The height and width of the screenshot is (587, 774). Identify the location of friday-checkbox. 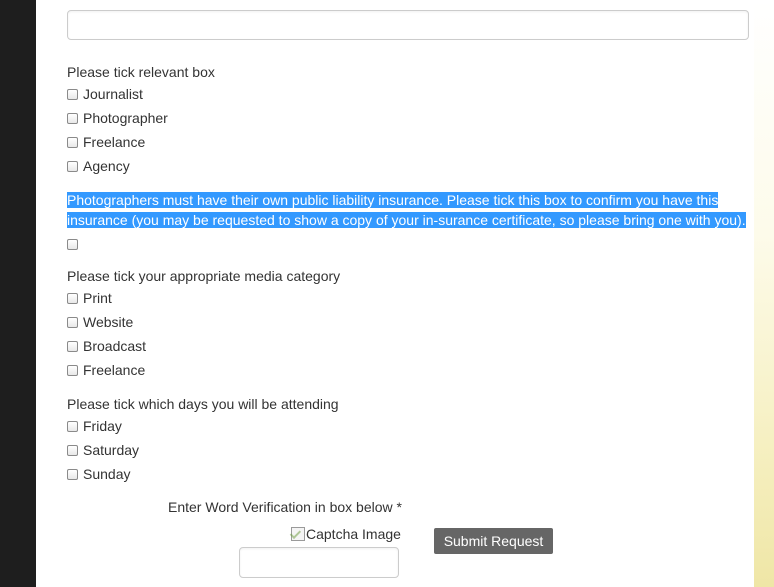
(72, 426).